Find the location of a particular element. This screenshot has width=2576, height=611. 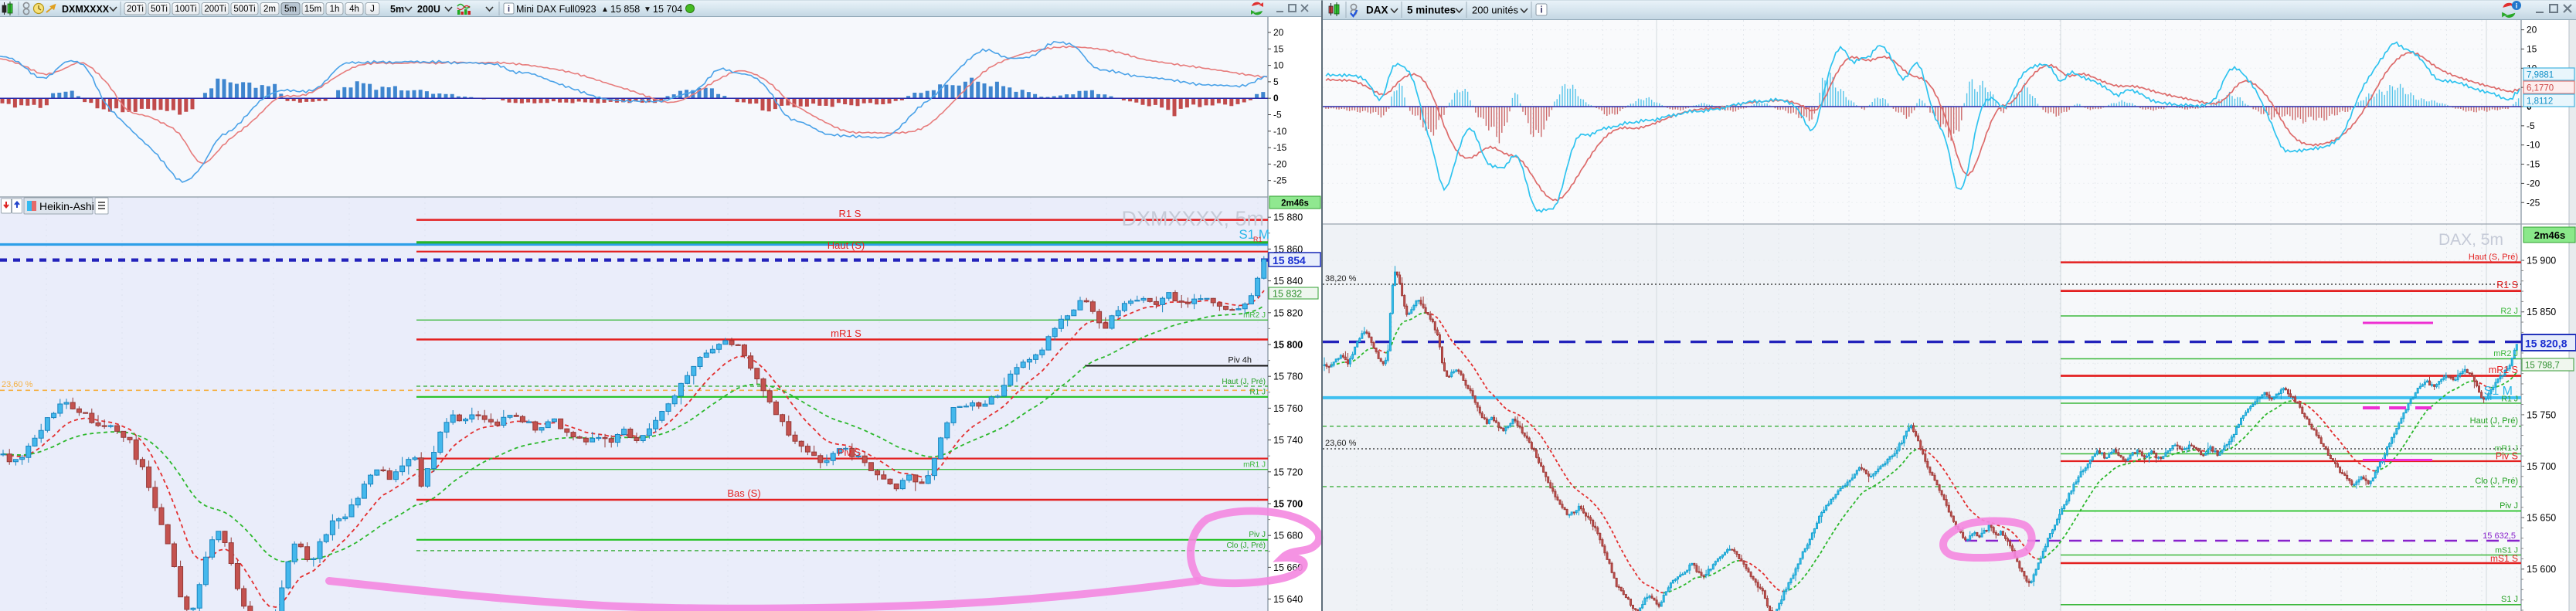

svg-text: 15 680 is located at coordinates (1288, 536).